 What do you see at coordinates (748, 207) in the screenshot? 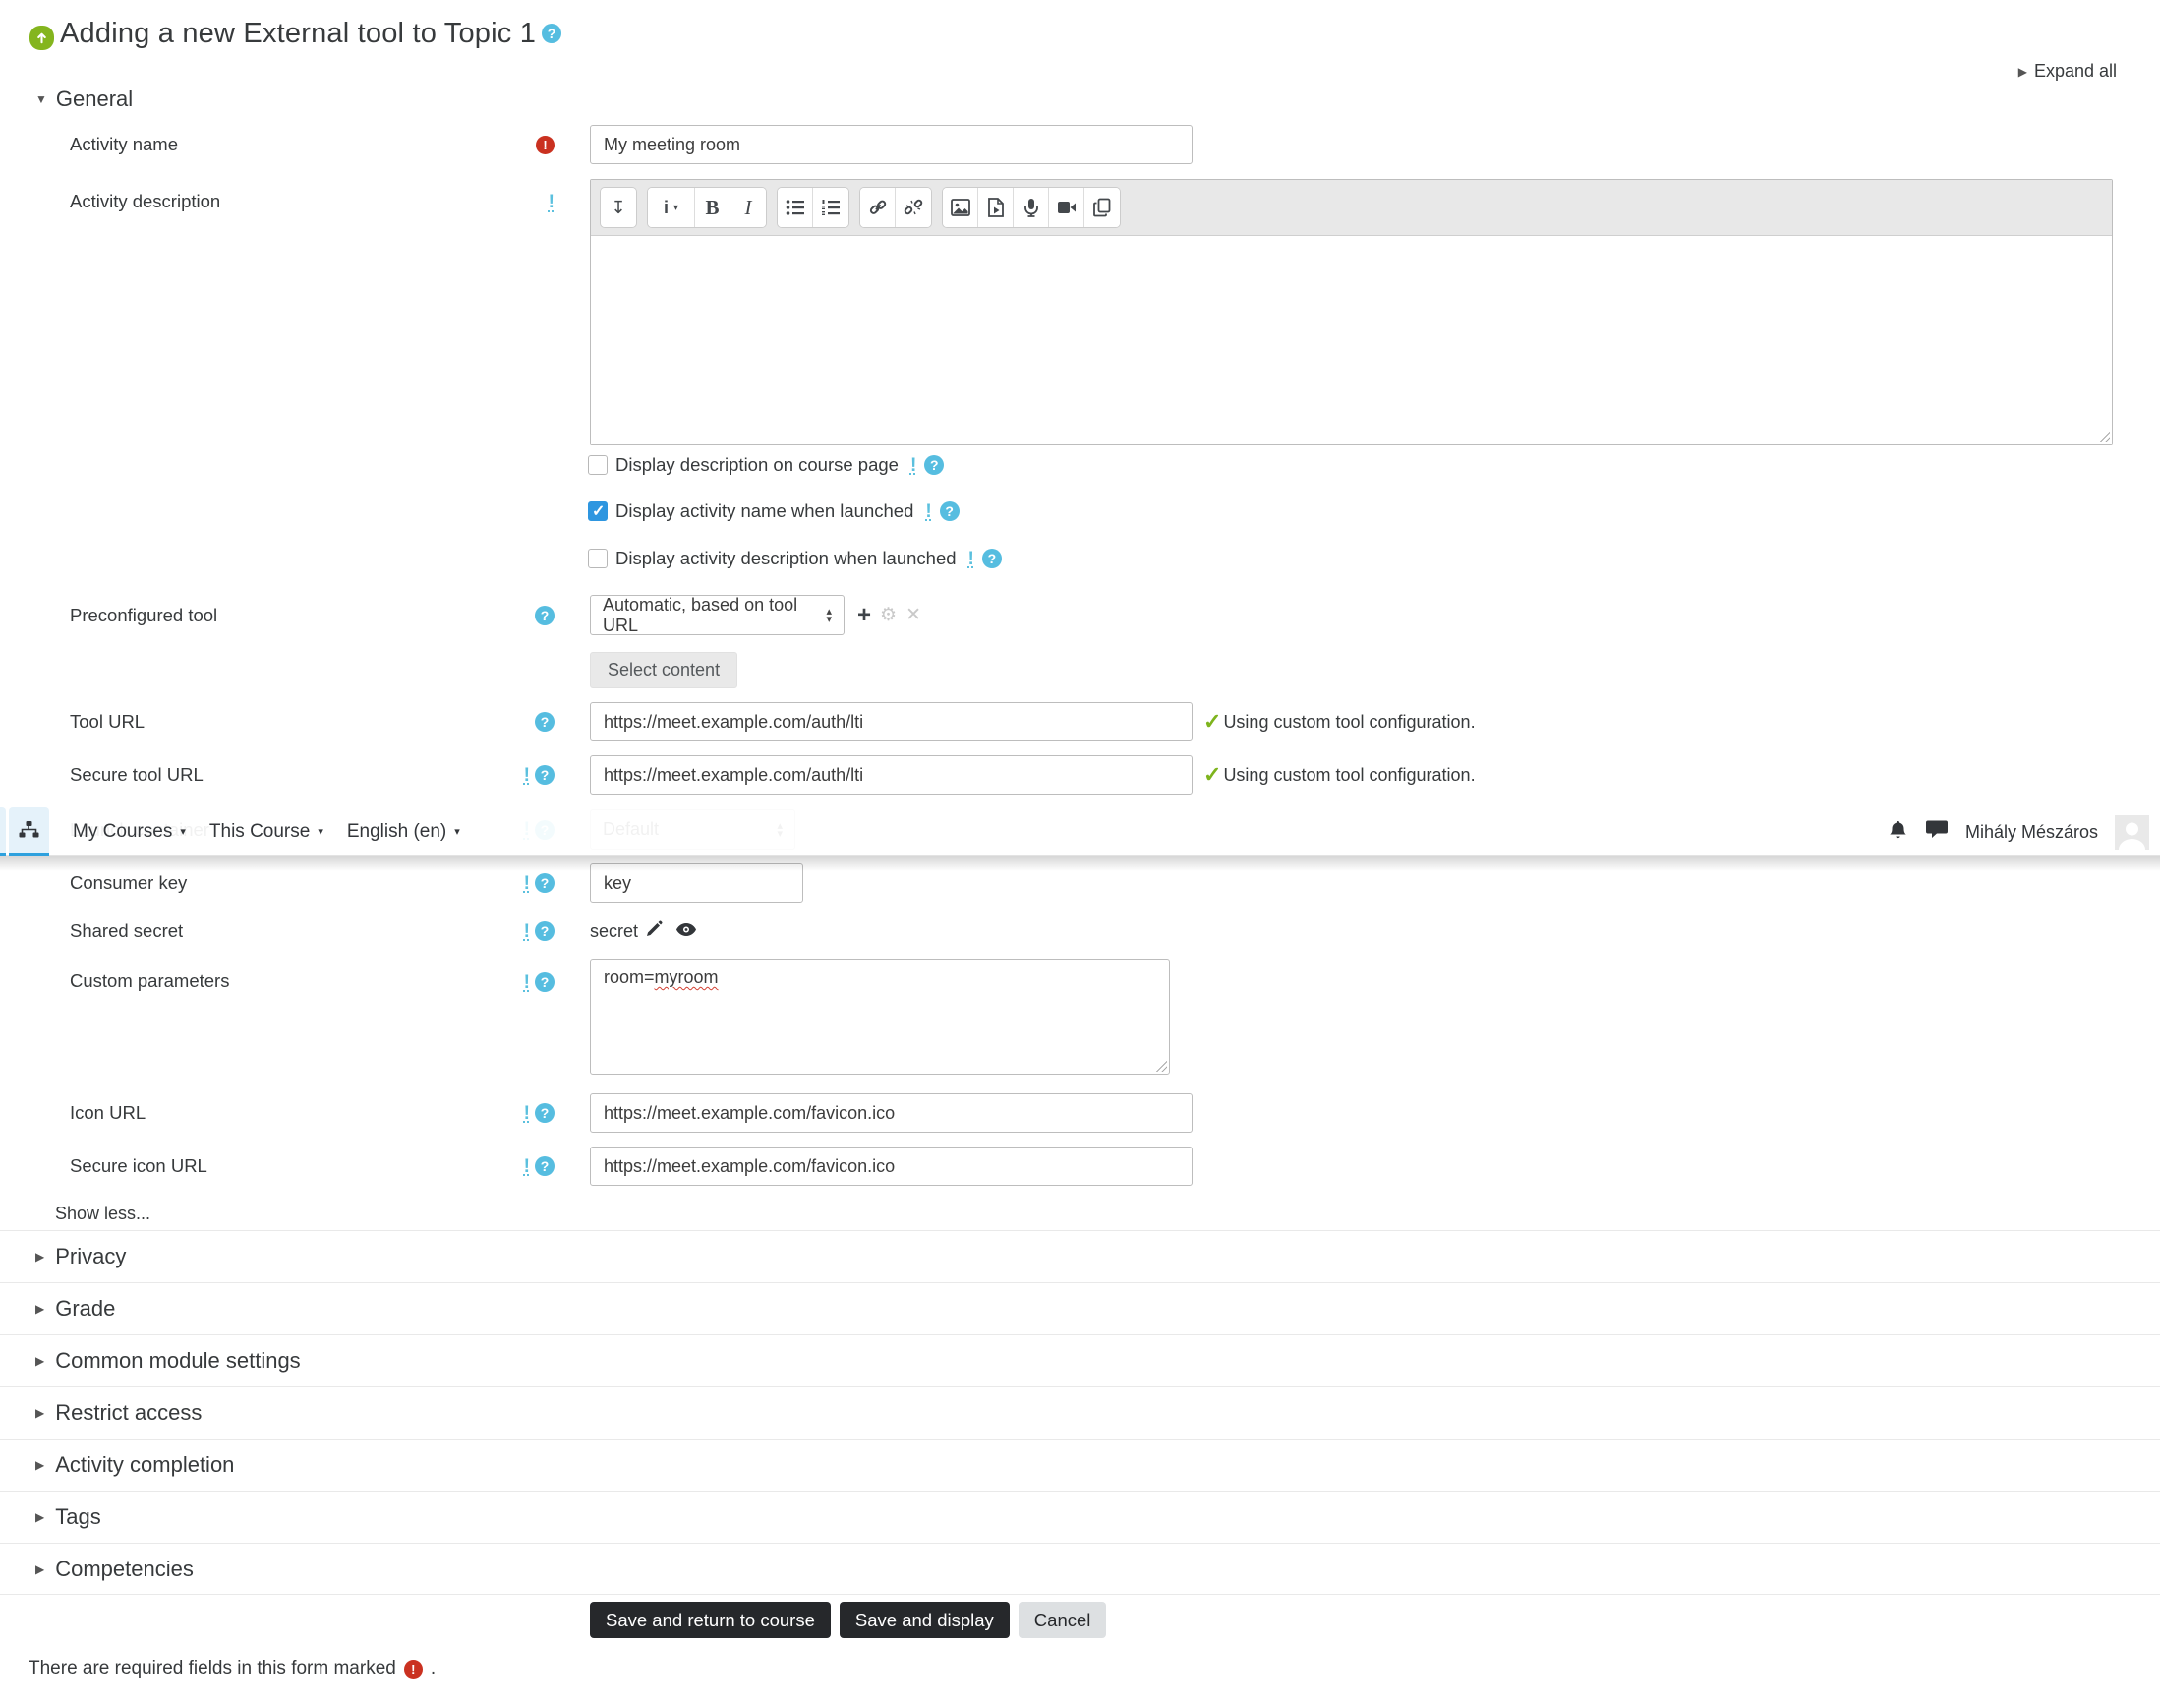
I see `italic-icon: I` at bounding box center [748, 207].